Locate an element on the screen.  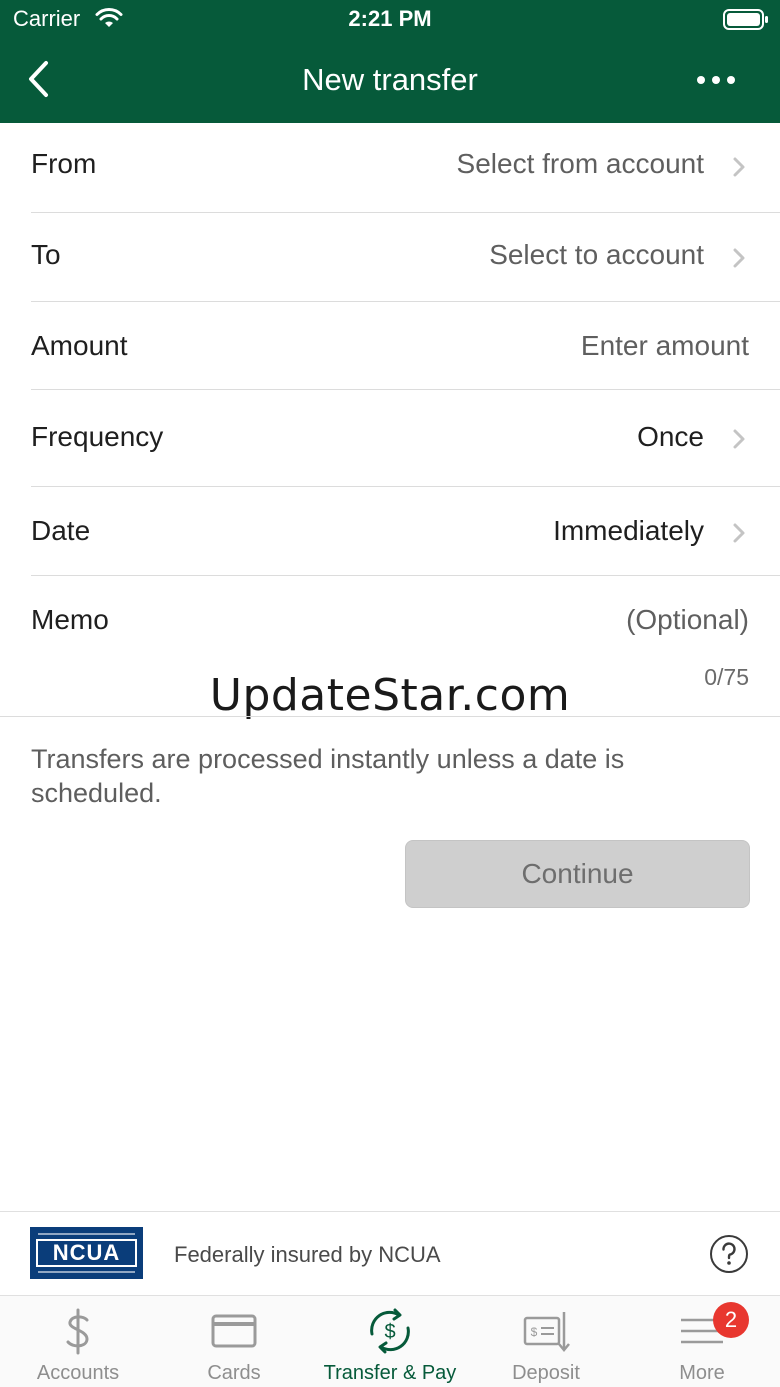
app-header: Carrier 2:21 PM New transfer is located at coordinates (390, 61).